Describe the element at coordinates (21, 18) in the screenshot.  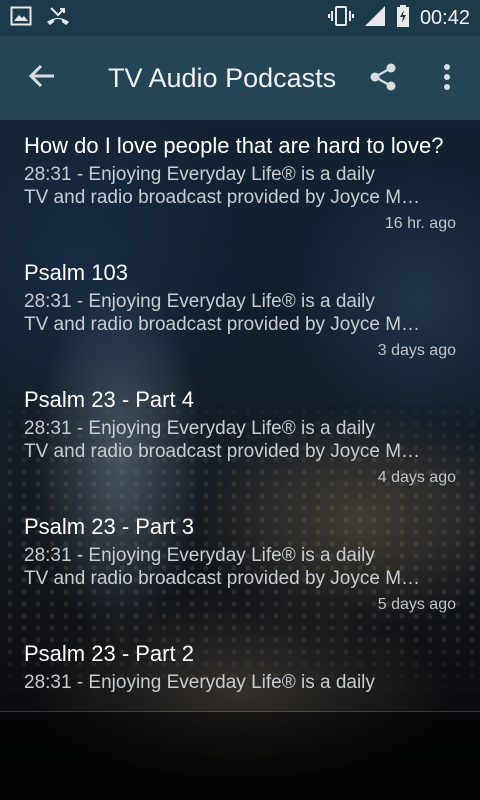
I see `image-icon` at that location.